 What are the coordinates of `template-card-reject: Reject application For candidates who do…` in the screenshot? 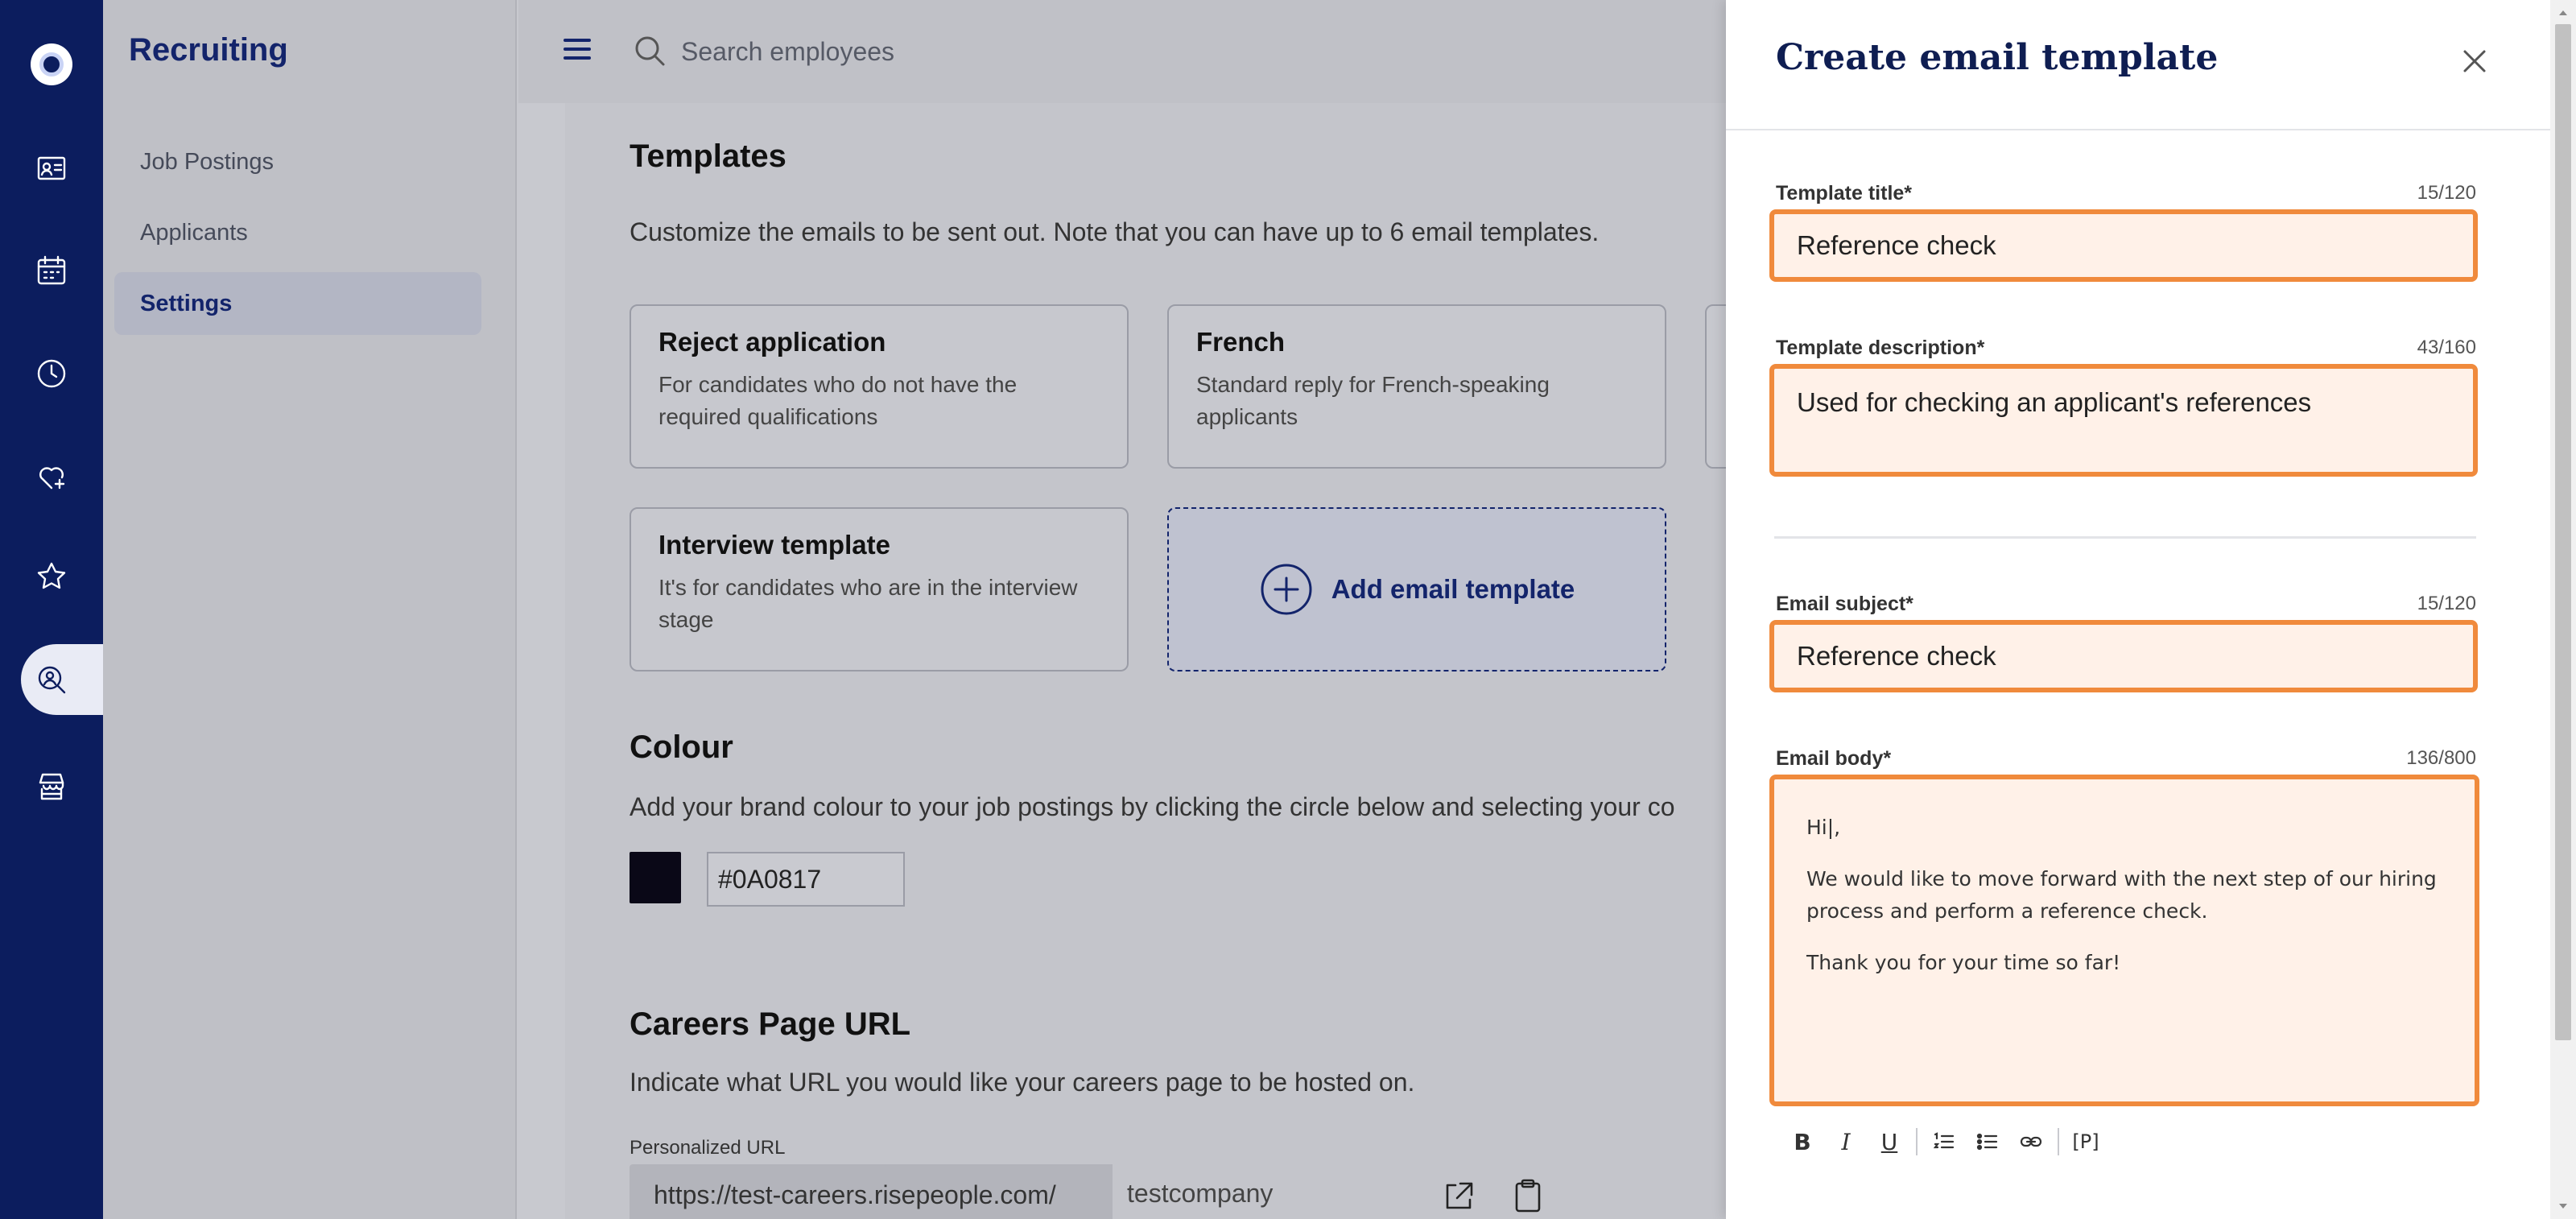 It's located at (879, 386).